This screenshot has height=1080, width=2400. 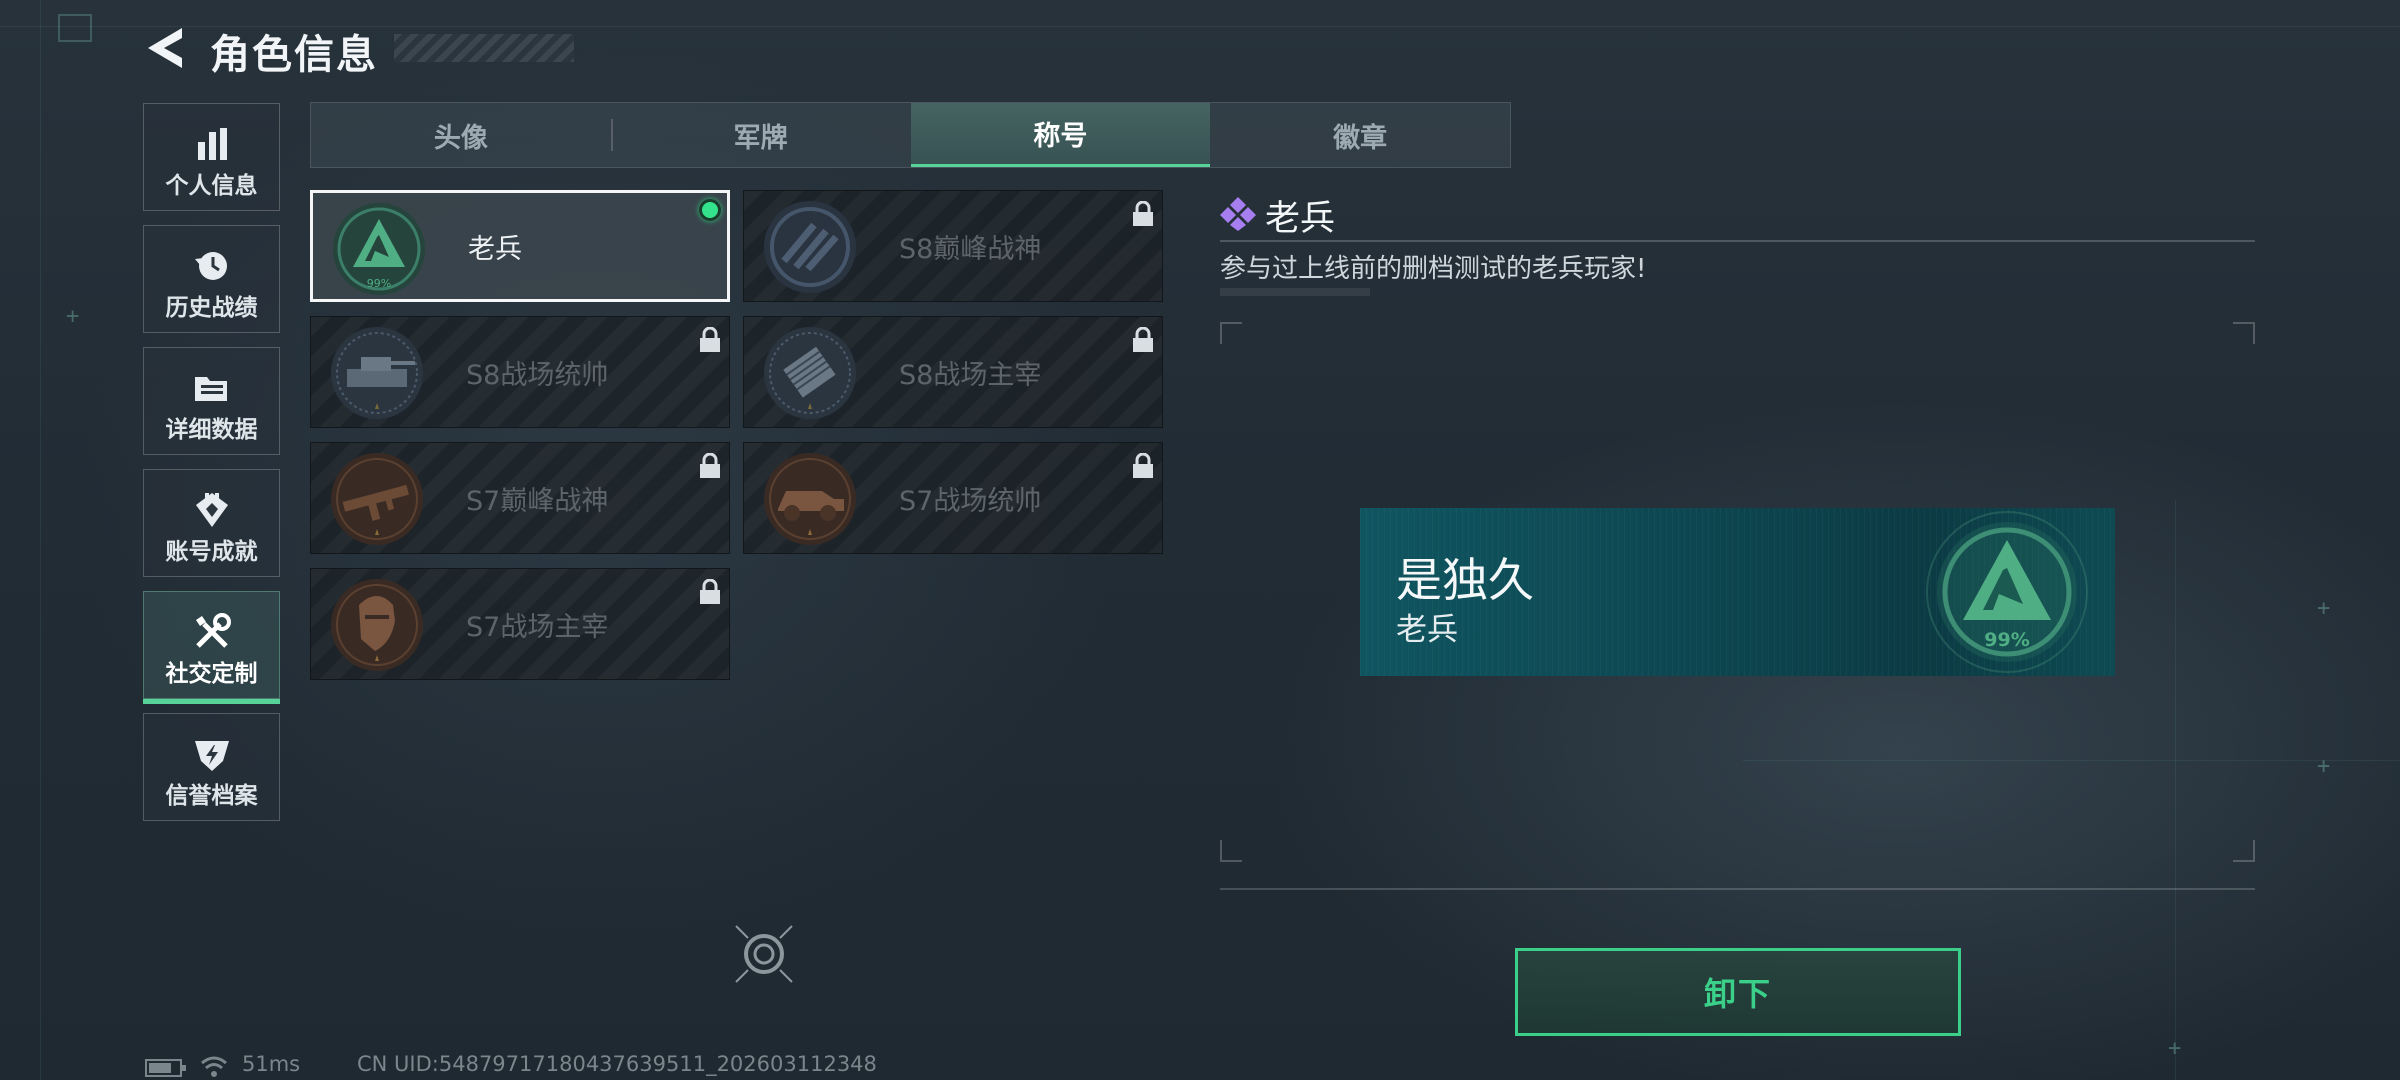 What do you see at coordinates (294, 55) in the screenshot?
I see `page-title: 角色信息` at bounding box center [294, 55].